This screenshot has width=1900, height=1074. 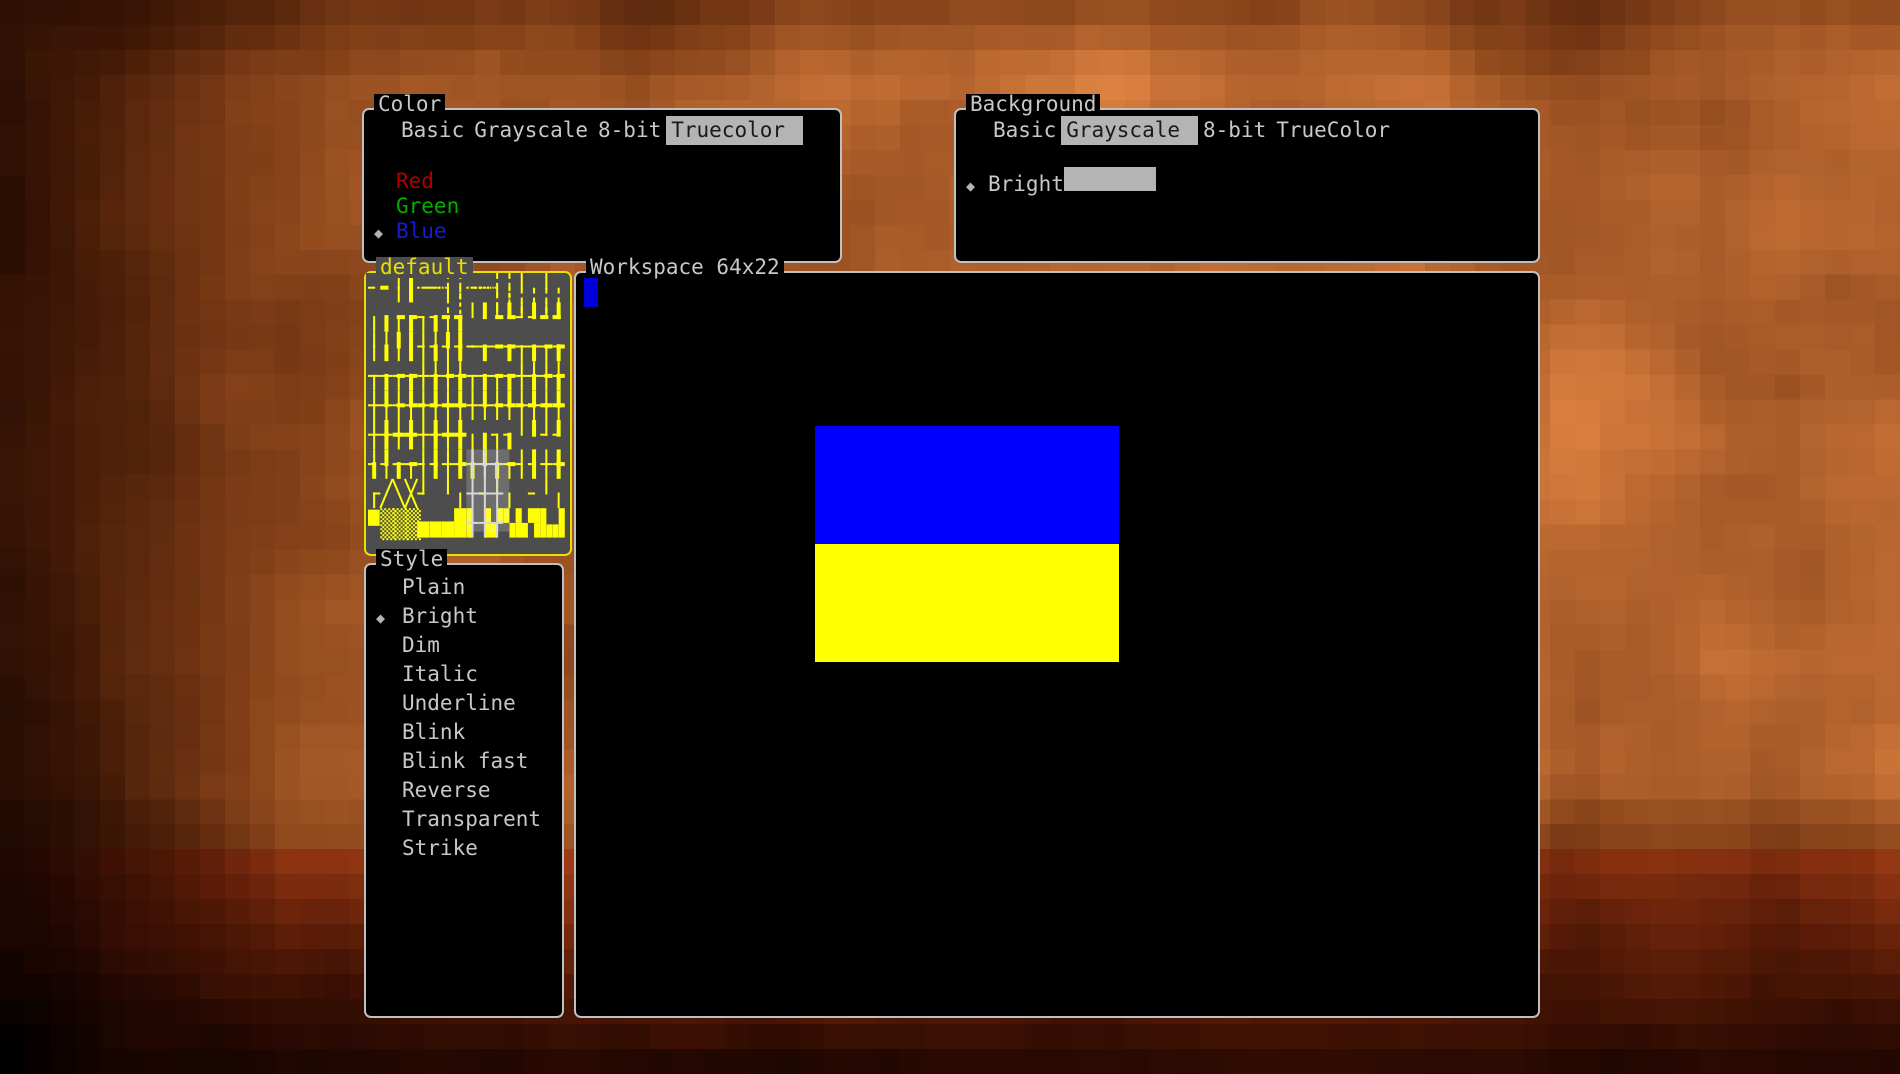 I want to click on style-option-label: Blink fast, so click(x=465, y=761).